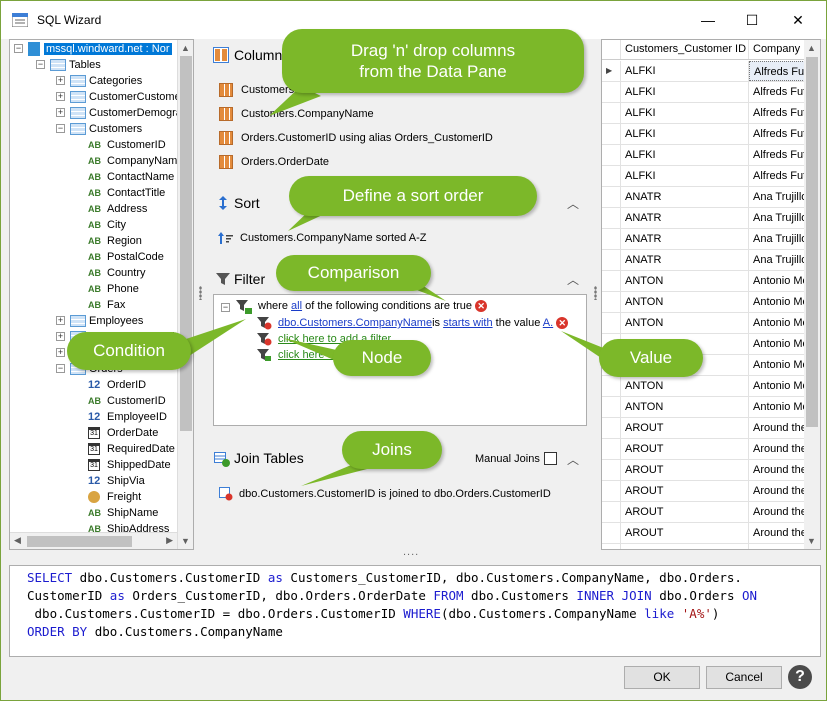  I want to click on grid-vertical-scrollbar: ▲ ▼, so click(812, 294).